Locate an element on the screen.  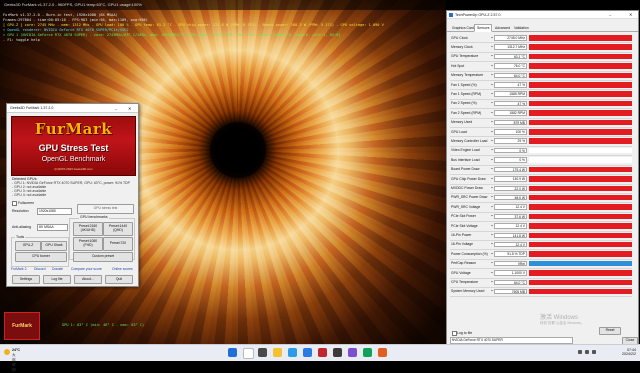
gpu-stress-test-button: GPU stress test is located at coordinates (105, 209).